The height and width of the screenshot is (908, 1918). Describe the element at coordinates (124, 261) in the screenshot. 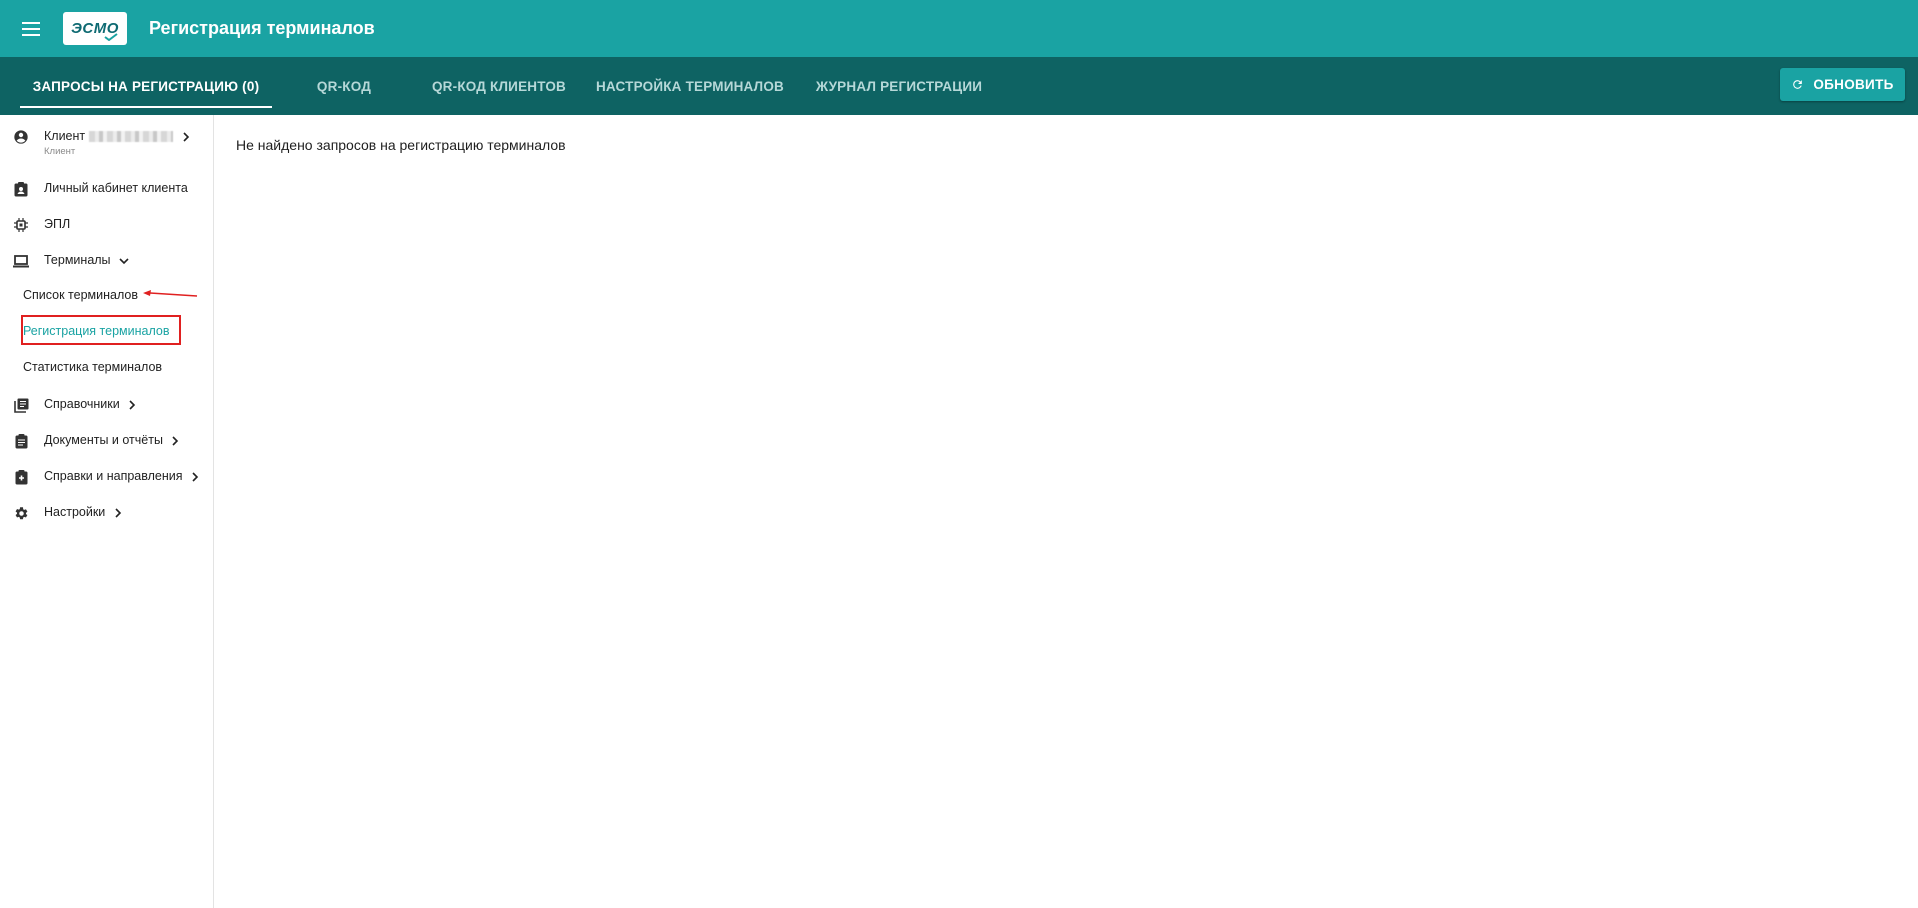

I see `chevron-down-icon` at that location.